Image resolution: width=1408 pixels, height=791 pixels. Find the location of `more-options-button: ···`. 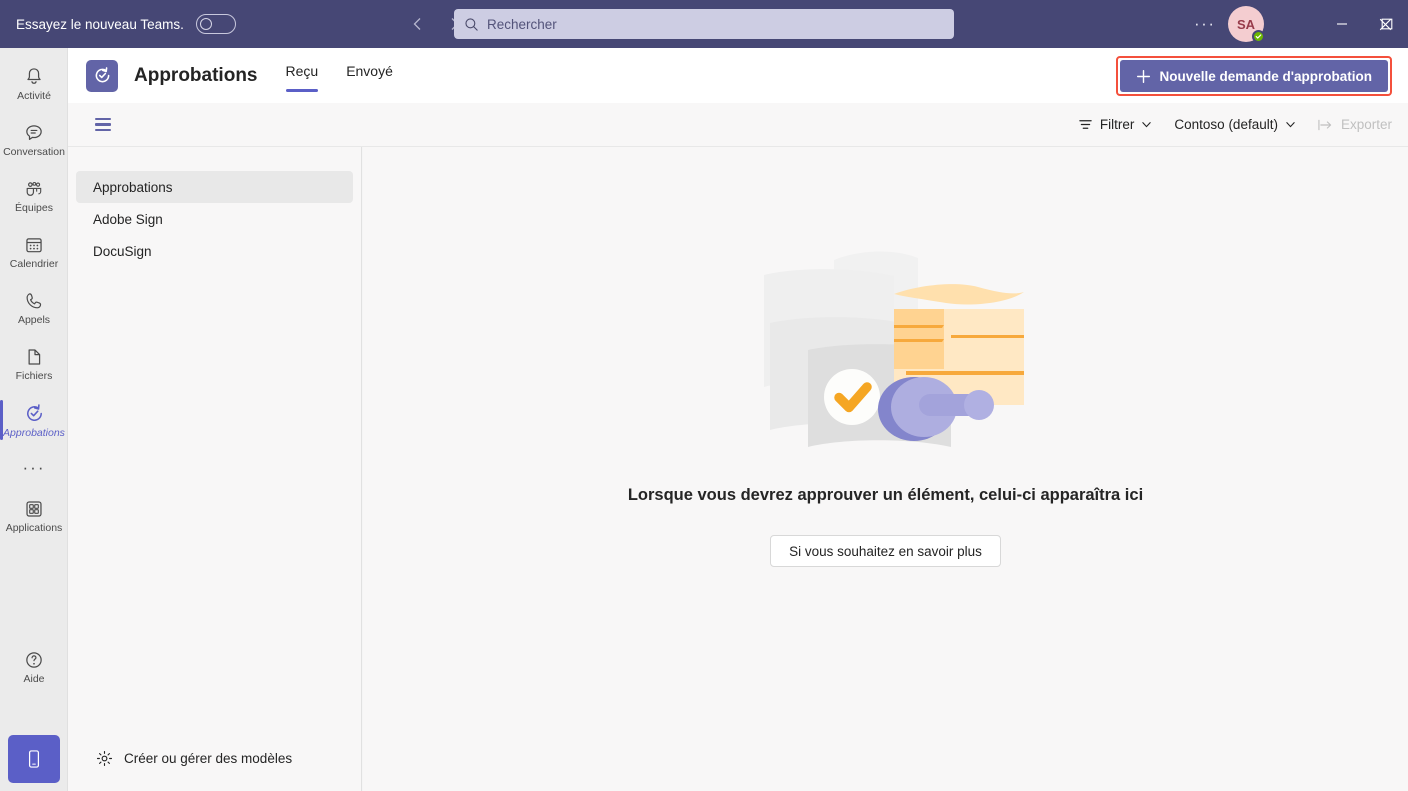

more-options-button: ··· is located at coordinates (1204, 24).